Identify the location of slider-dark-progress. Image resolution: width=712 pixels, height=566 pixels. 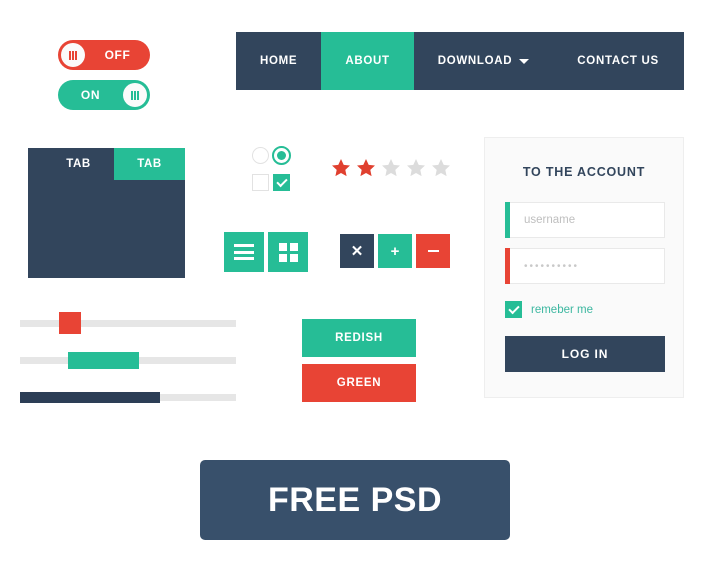
(128, 397).